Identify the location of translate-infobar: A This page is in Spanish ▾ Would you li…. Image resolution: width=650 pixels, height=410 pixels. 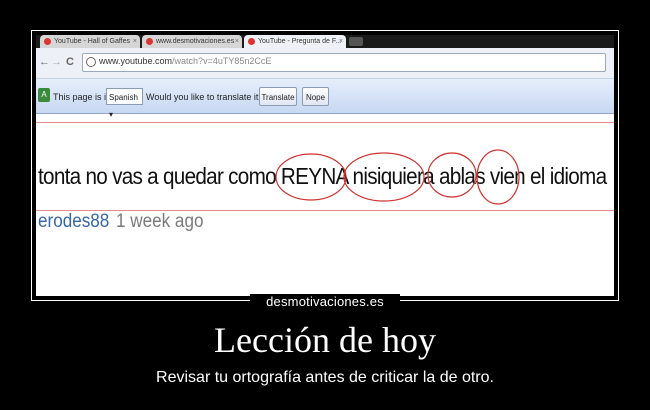
(325, 99).